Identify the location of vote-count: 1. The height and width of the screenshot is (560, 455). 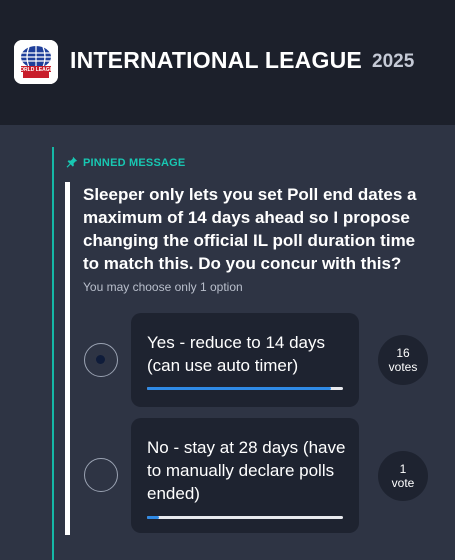
(403, 469).